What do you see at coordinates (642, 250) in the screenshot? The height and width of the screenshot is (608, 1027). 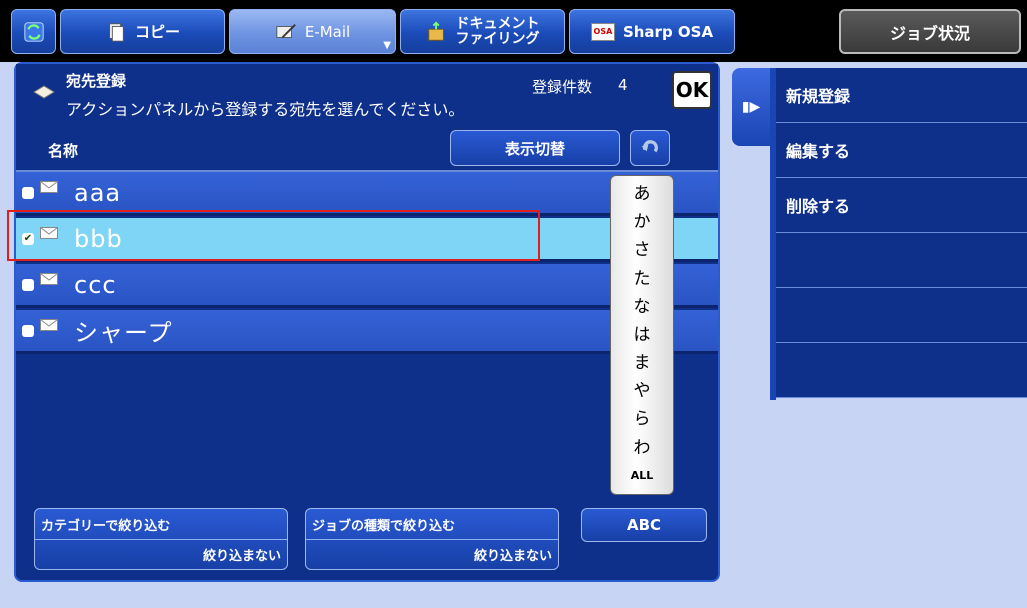 I see `kana-sa: さ` at bounding box center [642, 250].